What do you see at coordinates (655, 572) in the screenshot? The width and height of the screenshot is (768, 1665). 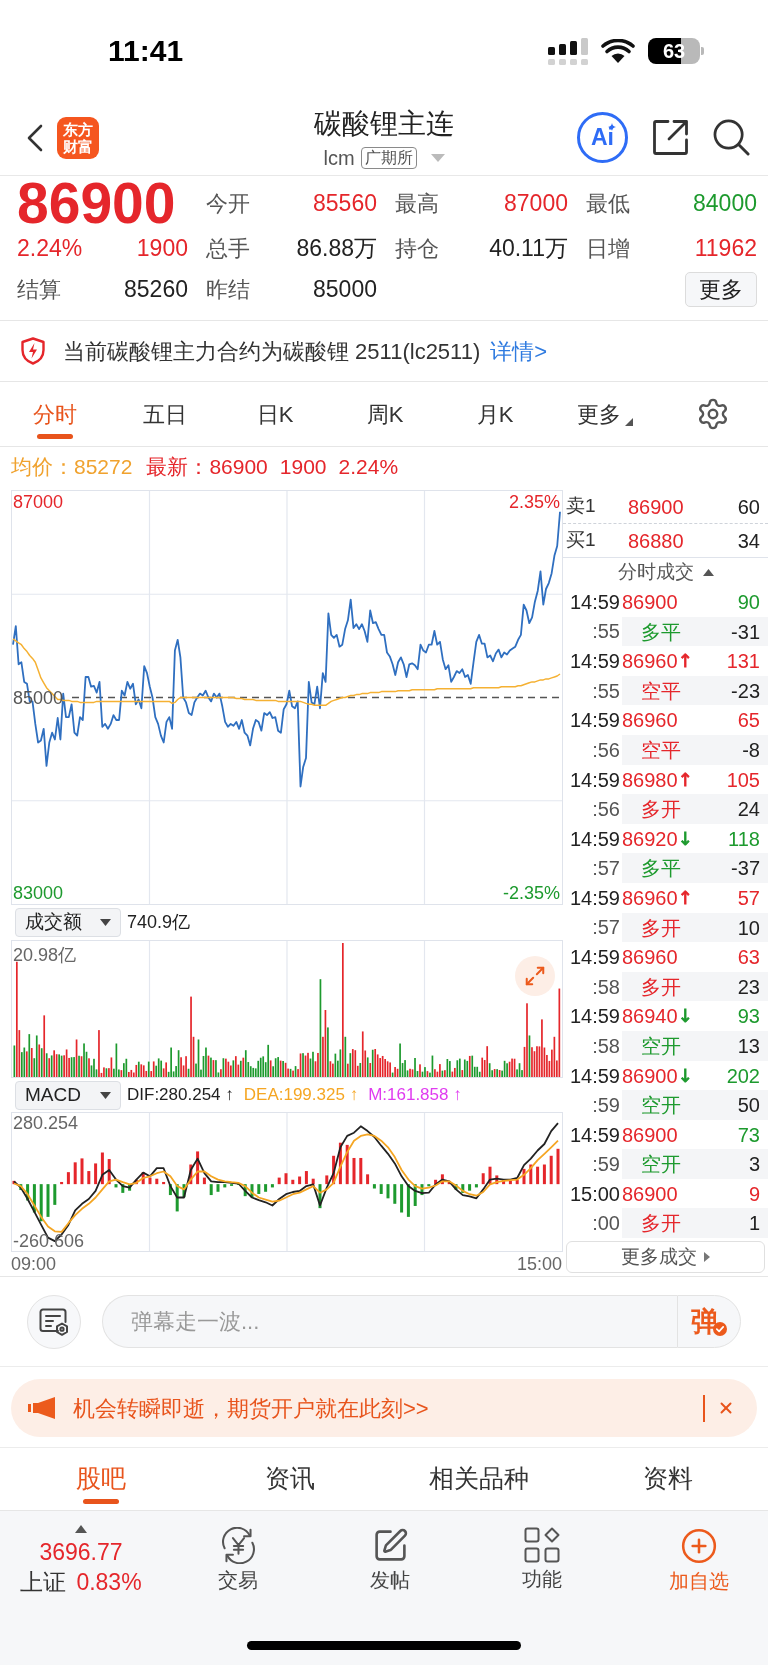 I see `trades-title: 分时成交` at bounding box center [655, 572].